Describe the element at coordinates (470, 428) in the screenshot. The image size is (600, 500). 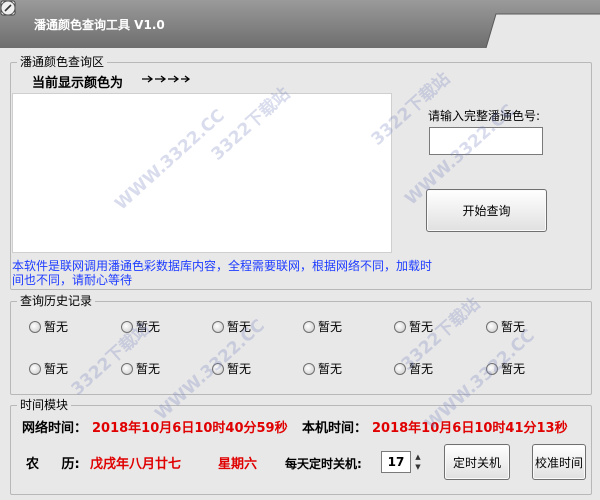
I see `local-time-value: 2018年10月6日10时41分13秒` at that location.